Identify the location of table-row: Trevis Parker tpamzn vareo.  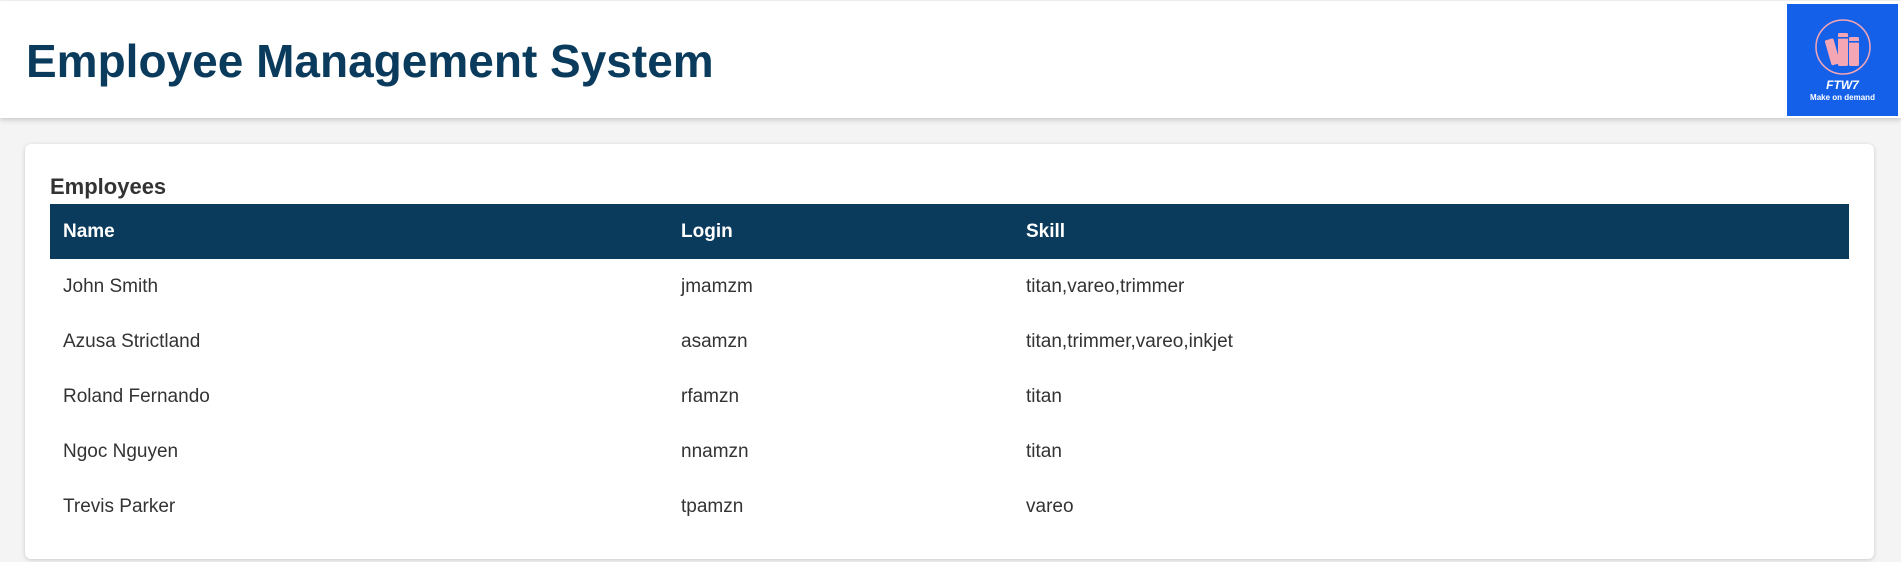
(949, 506).